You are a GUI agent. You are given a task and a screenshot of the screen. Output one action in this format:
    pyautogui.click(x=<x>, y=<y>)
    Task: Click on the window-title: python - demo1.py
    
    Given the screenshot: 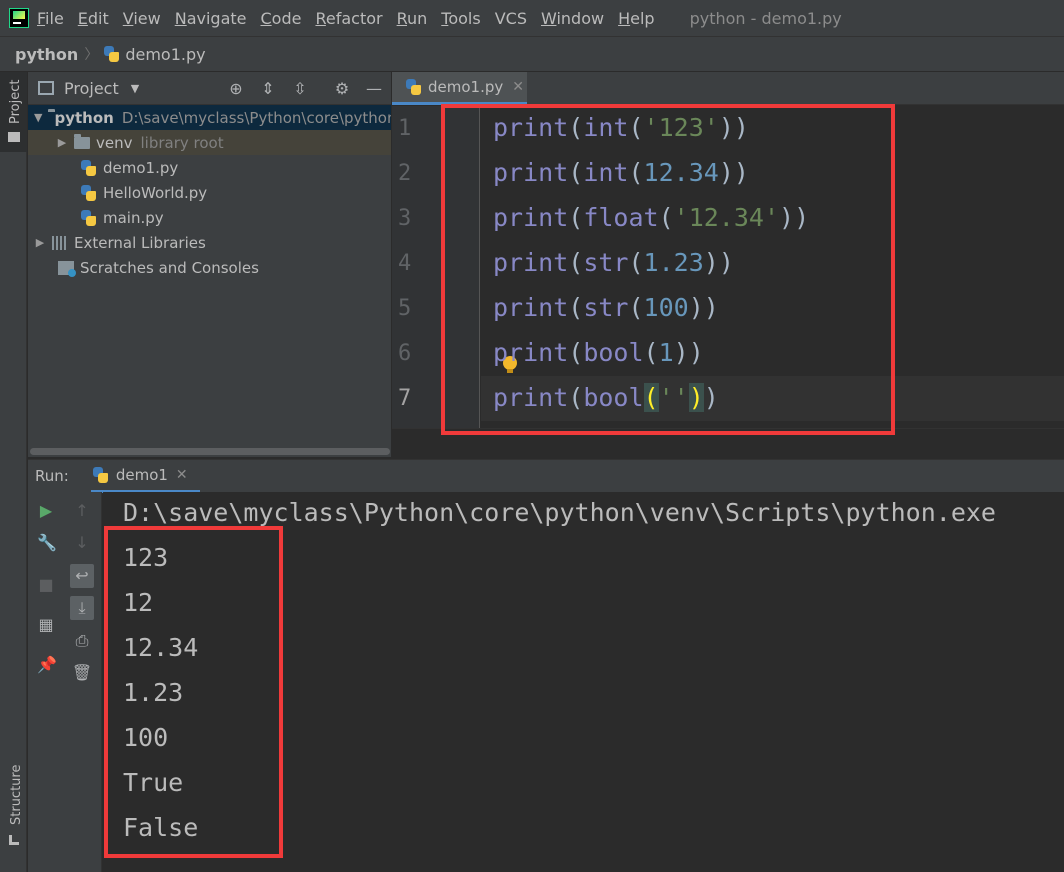 What is the action you would take?
    pyautogui.click(x=765, y=18)
    